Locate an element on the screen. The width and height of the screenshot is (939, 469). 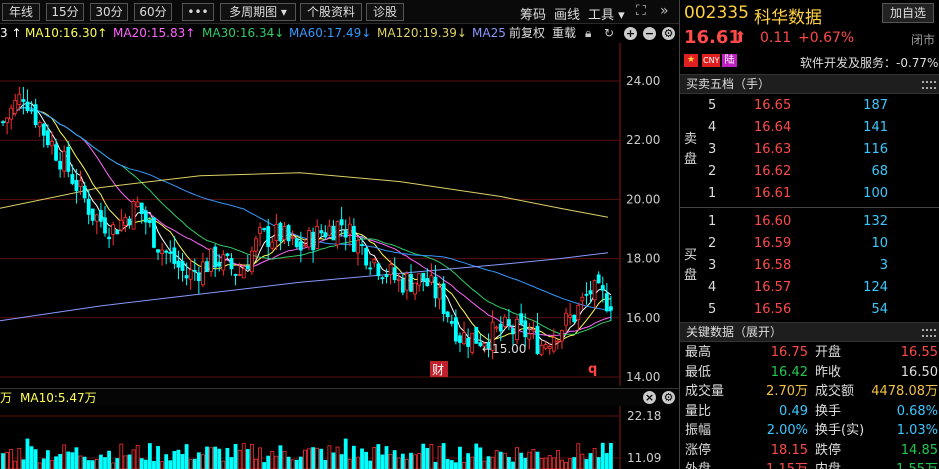
diagnose-button: 诊股 is located at coordinates (385, 12).